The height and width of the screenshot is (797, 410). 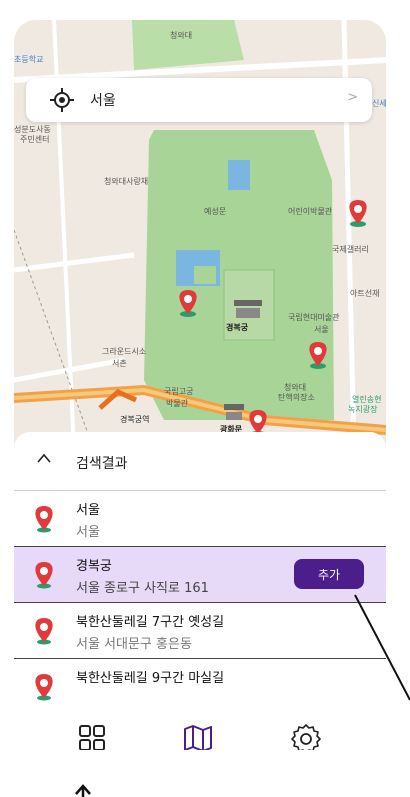 I want to click on result-address: 서울, so click(x=88, y=532).